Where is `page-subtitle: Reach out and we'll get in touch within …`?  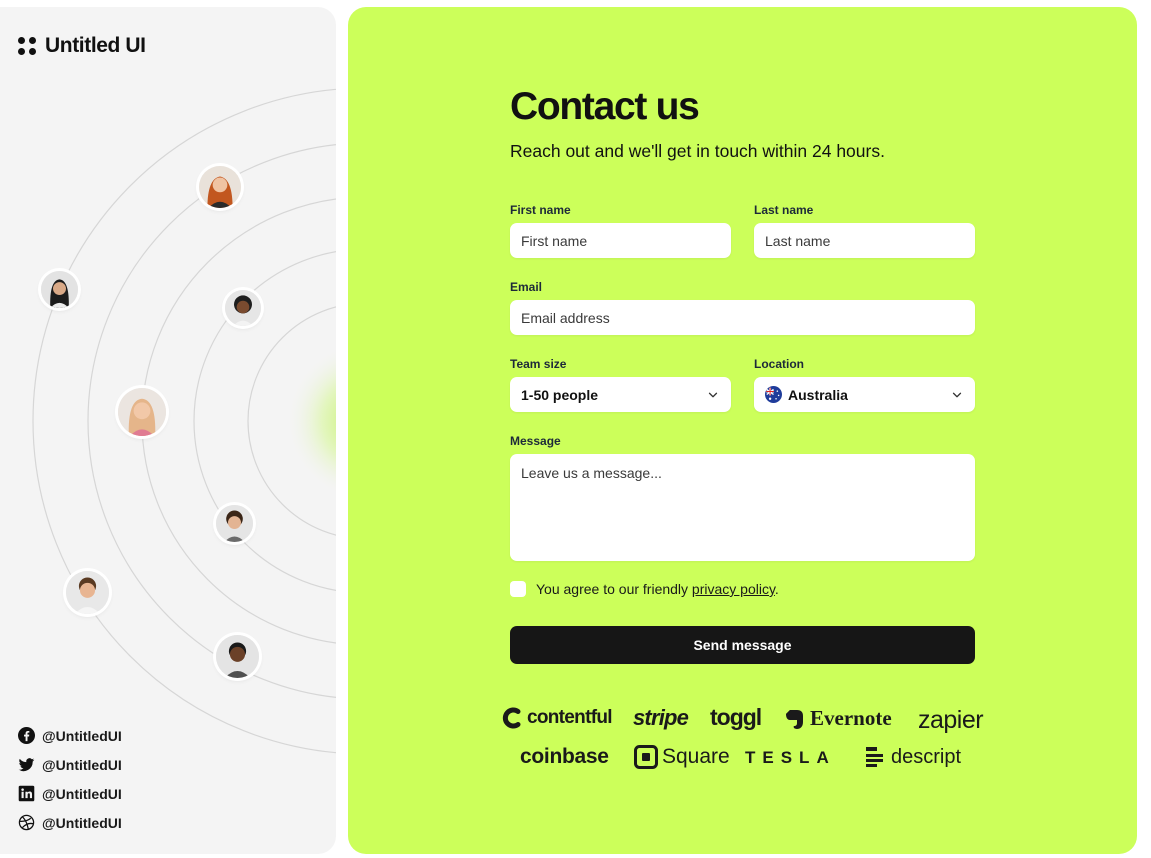 page-subtitle: Reach out and we'll get in touch within … is located at coordinates (697, 151).